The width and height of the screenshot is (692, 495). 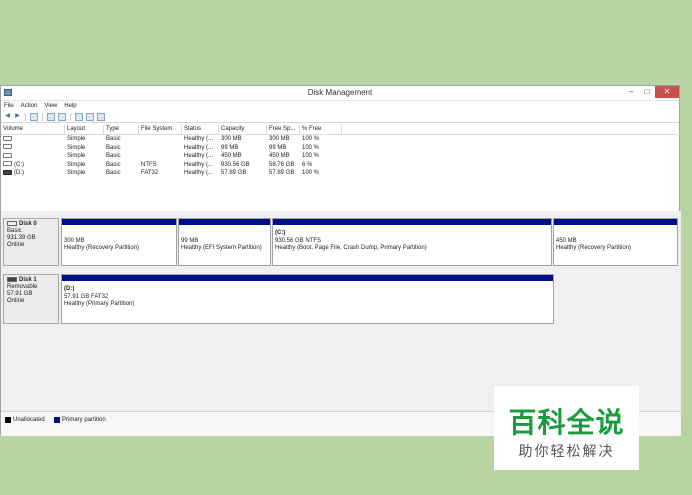 I want to click on disk-type: Removable, so click(x=22, y=287).